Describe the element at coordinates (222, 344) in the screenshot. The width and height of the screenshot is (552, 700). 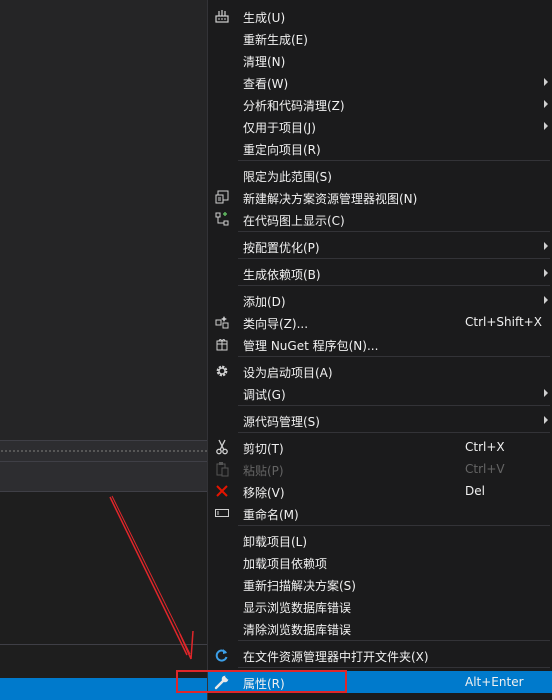
I see `nuget-icon` at that location.